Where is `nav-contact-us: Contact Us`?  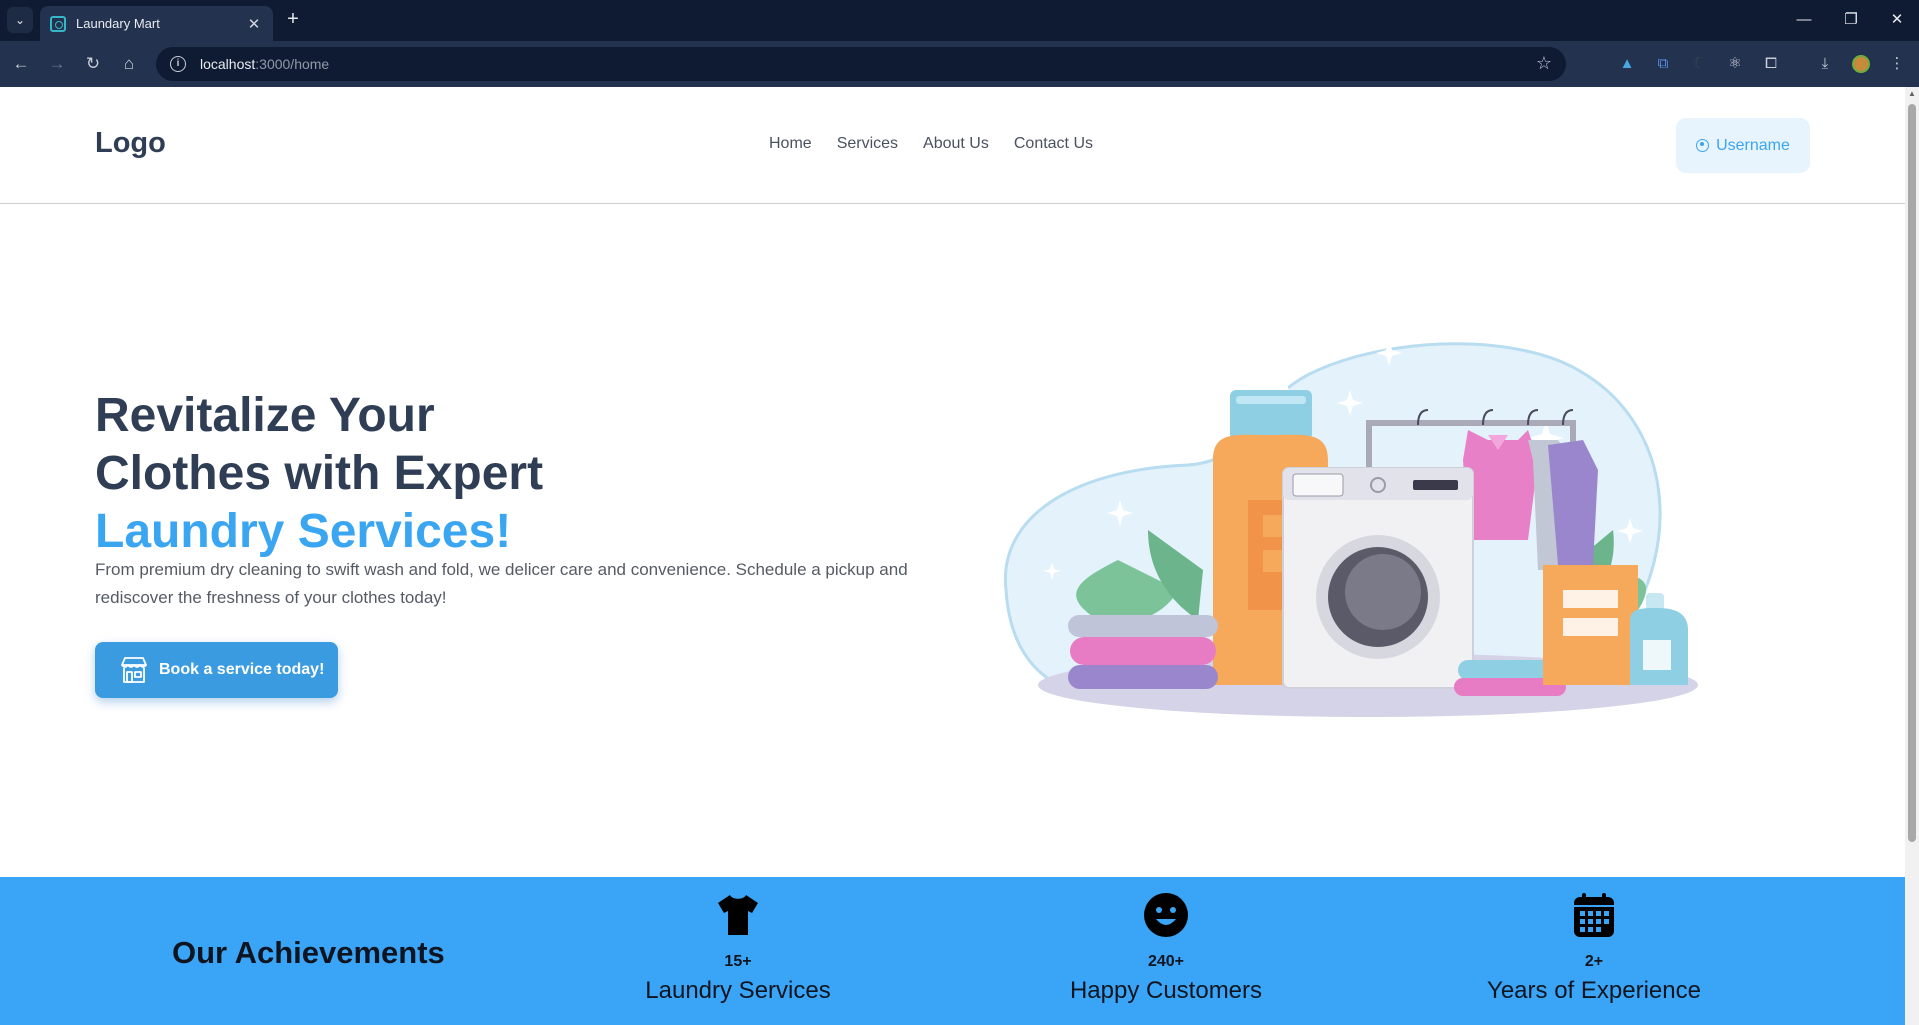
nav-contact-us: Contact Us is located at coordinates (1053, 144).